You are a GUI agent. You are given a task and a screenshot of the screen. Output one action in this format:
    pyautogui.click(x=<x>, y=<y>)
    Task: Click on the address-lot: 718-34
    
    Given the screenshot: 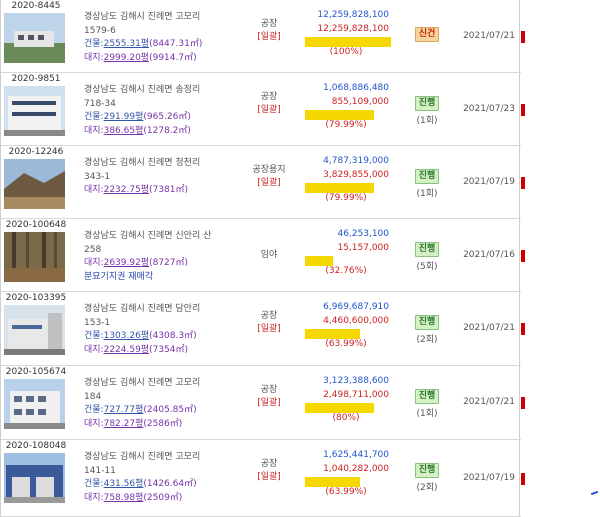 What is the action you would take?
    pyautogui.click(x=100, y=103)
    